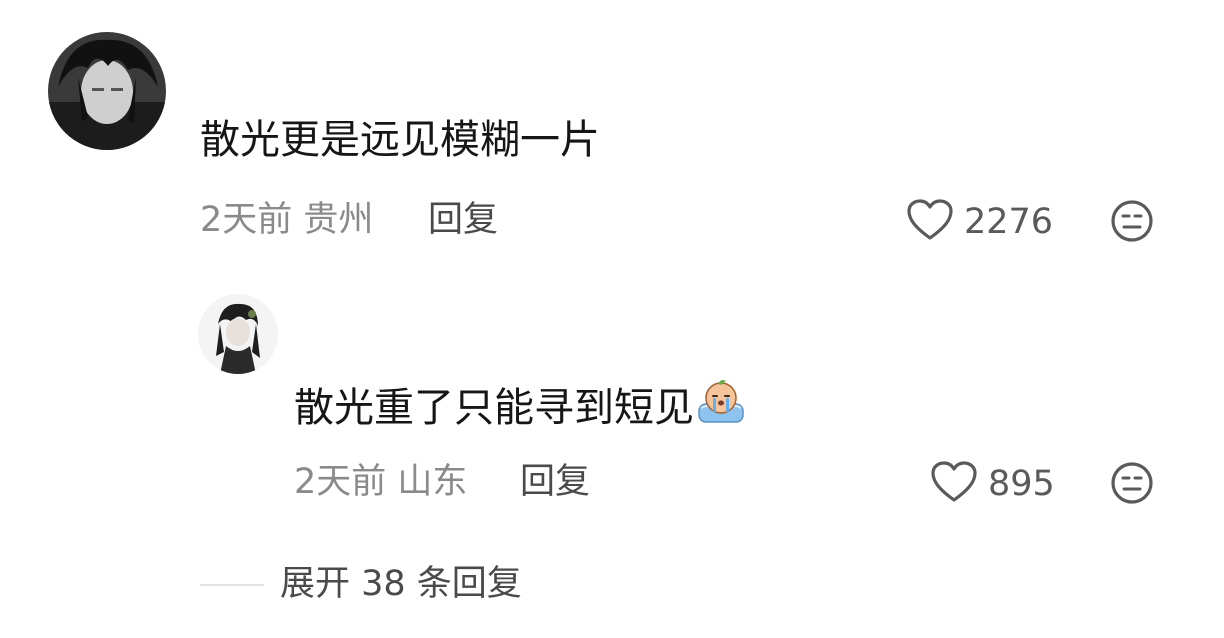 This screenshot has width=1224, height=638. Describe the element at coordinates (287, 220) in the screenshot. I see `comment-meta: 2天前 贵州` at that location.